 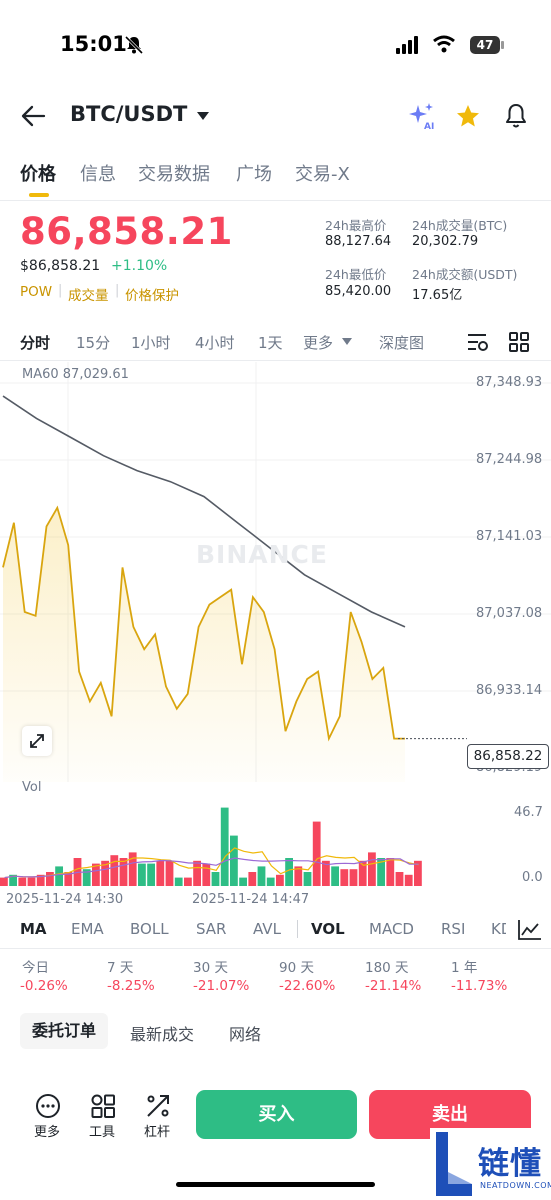 I want to click on volume-label: Vol, so click(x=32, y=787).